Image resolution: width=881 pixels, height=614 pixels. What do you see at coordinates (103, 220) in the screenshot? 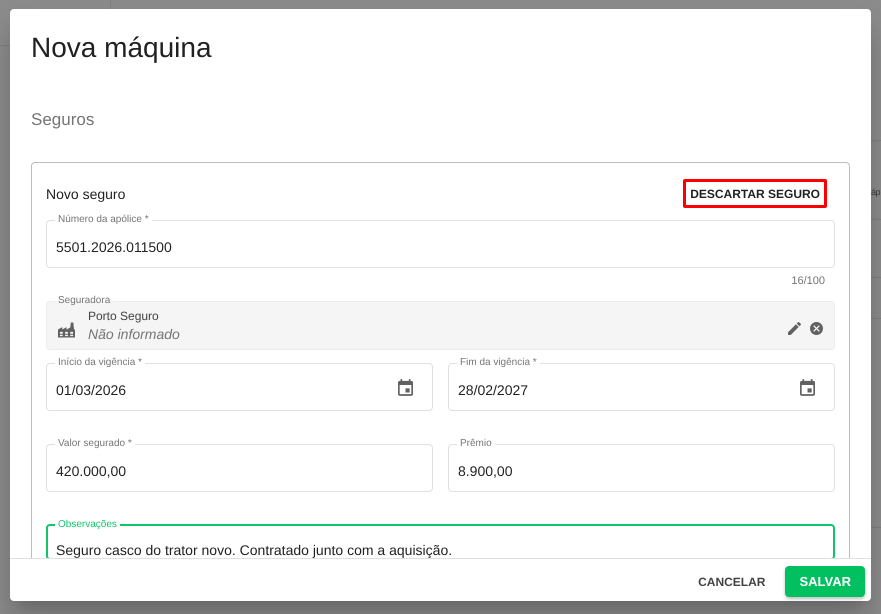
I see `field-label: Número da apólice *` at bounding box center [103, 220].